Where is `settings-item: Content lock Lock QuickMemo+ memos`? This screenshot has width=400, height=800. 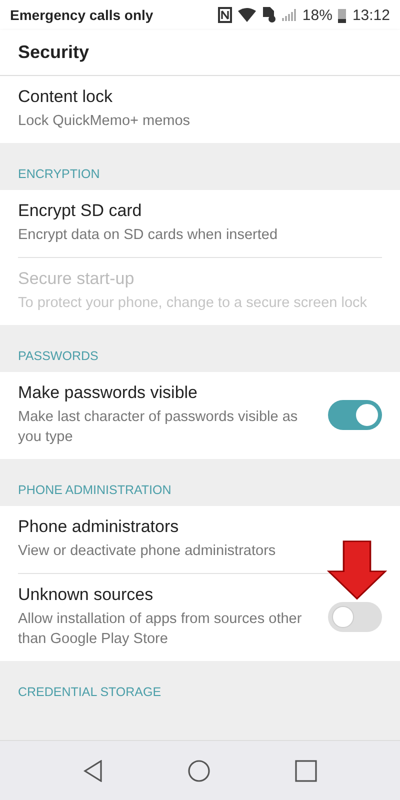 settings-item: Content lock Lock QuickMemo+ memos is located at coordinates (200, 109).